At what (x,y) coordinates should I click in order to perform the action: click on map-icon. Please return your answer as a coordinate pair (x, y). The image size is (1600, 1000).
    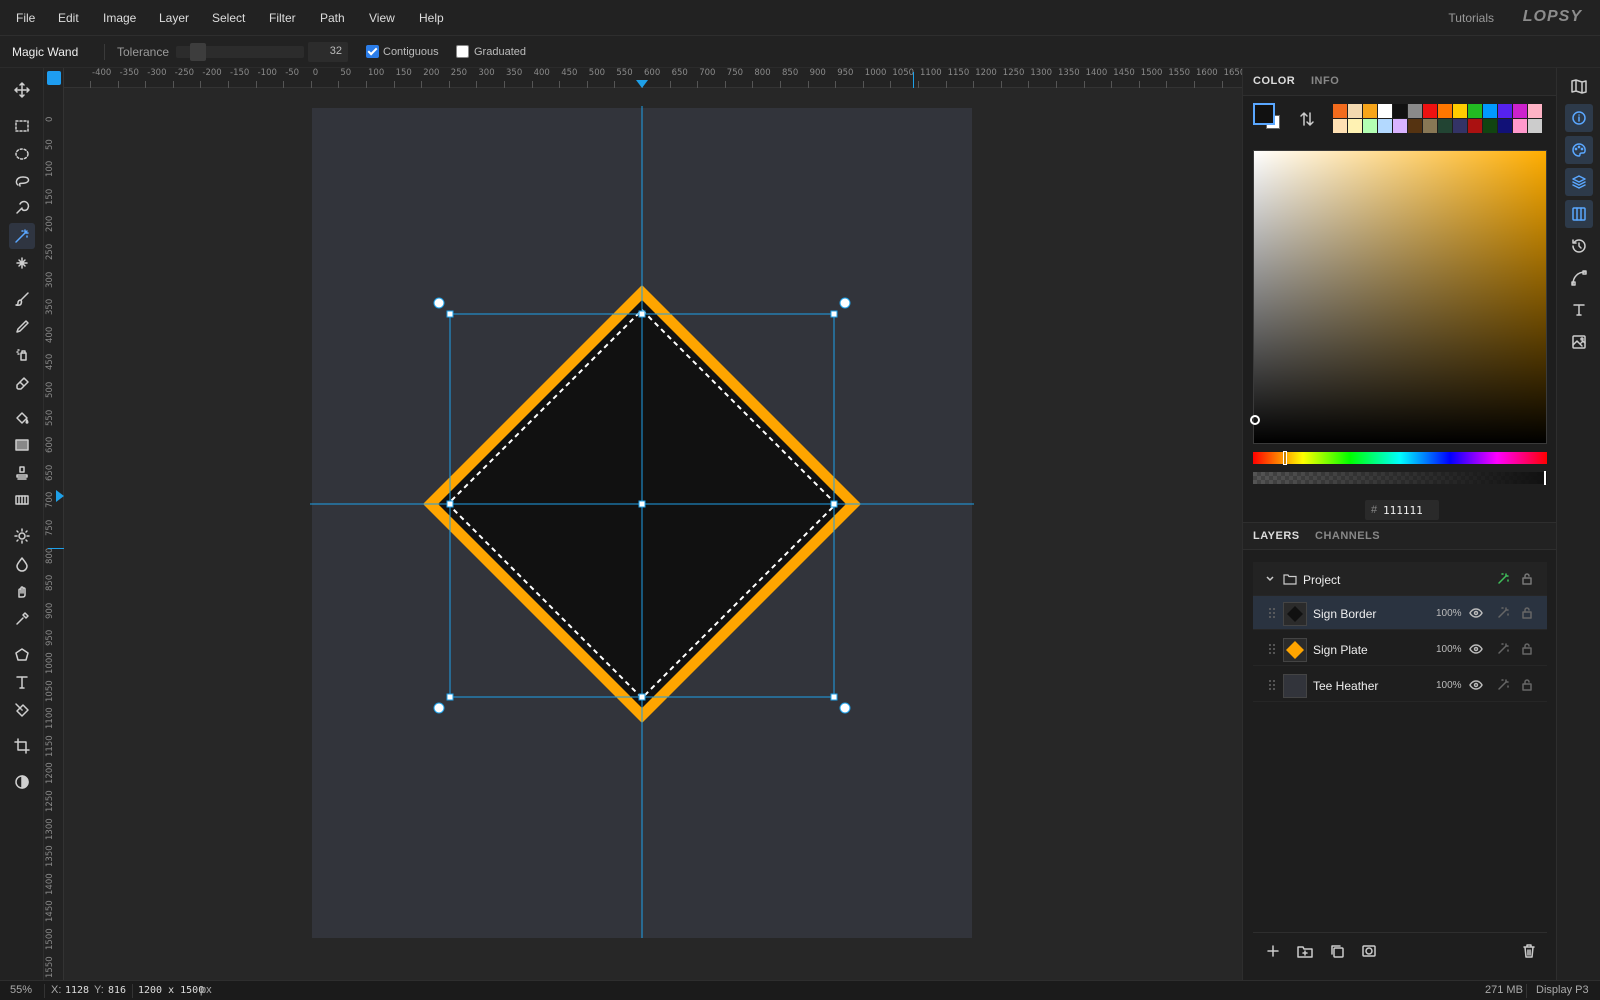
    Looking at the image, I should click on (1579, 86).